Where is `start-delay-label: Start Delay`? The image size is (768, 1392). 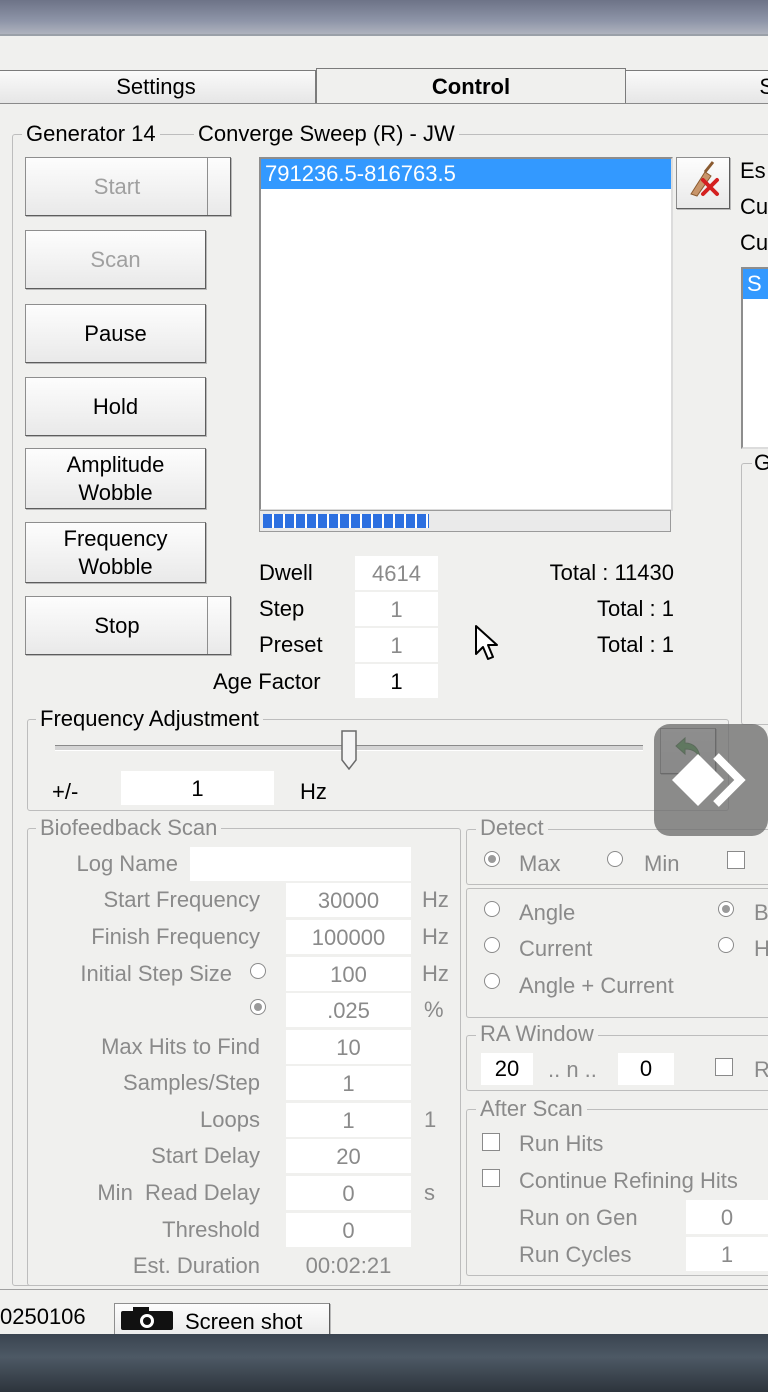 start-delay-label: Start Delay is located at coordinates (205, 1155).